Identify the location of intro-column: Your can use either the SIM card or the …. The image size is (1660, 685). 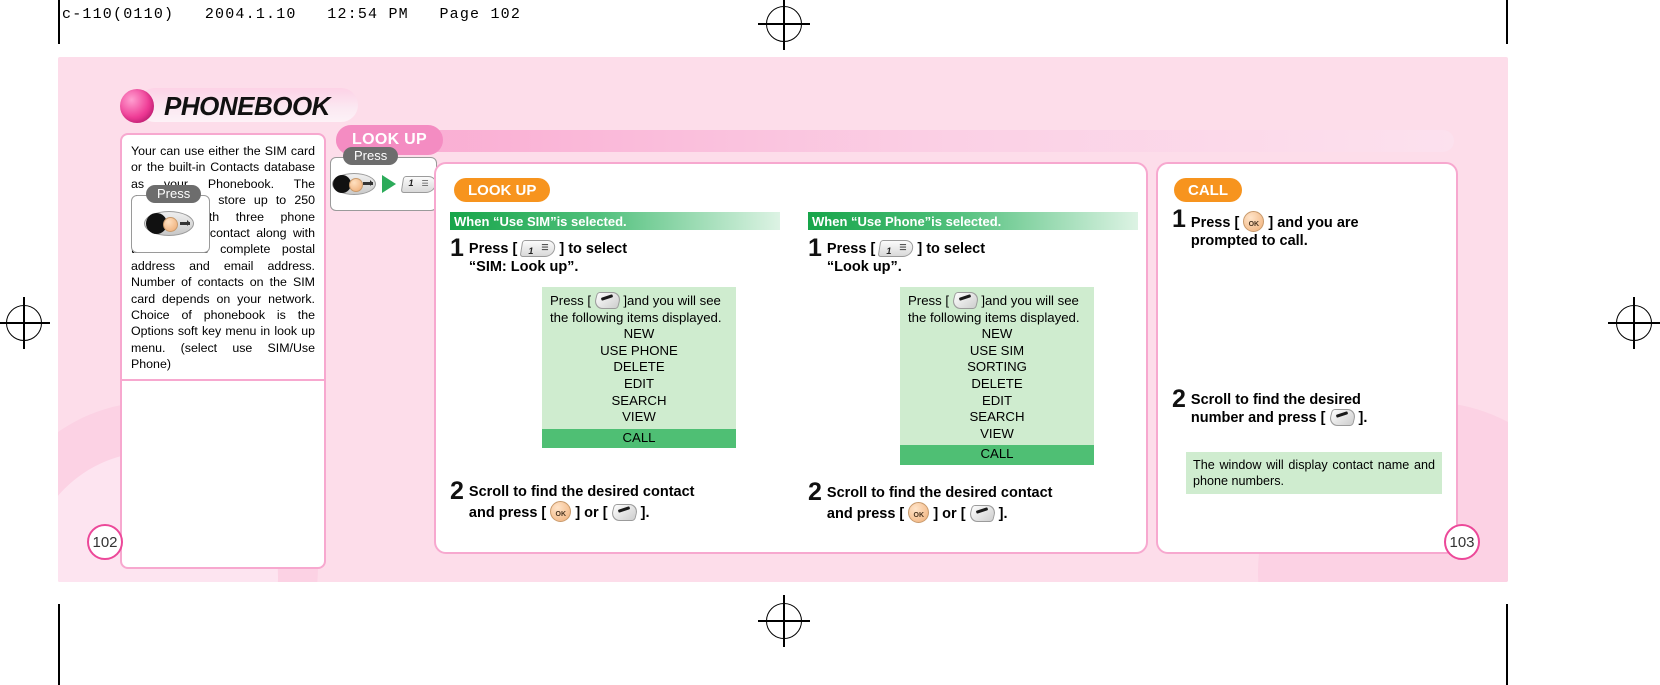
(223, 351).